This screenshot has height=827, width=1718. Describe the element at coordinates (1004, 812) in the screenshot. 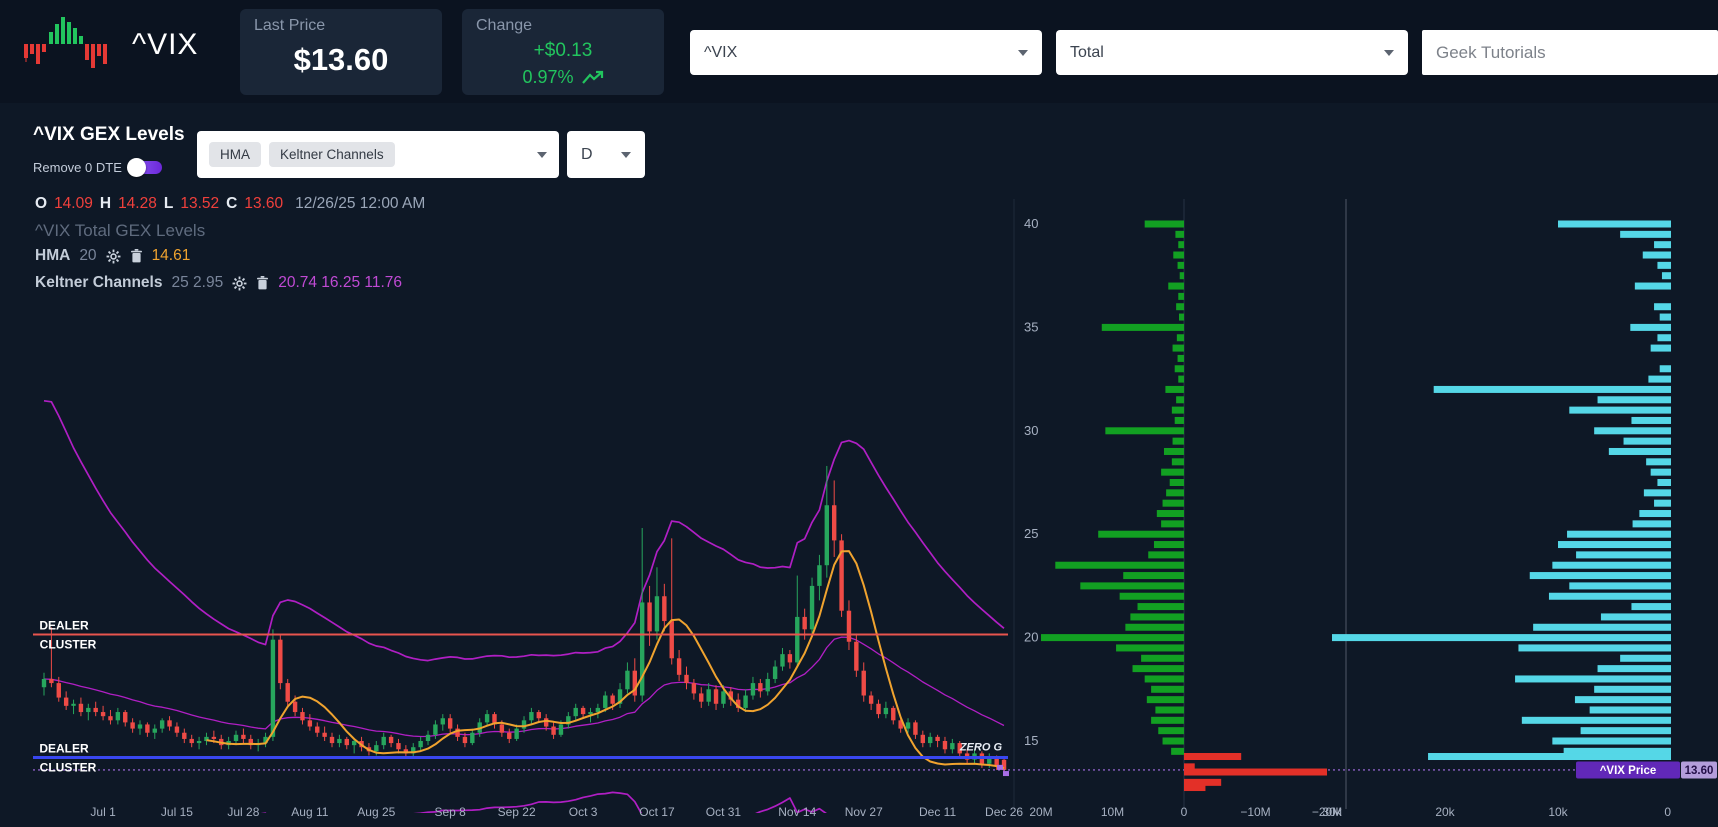

I see `x-axis-date-tick: Dec 26` at that location.